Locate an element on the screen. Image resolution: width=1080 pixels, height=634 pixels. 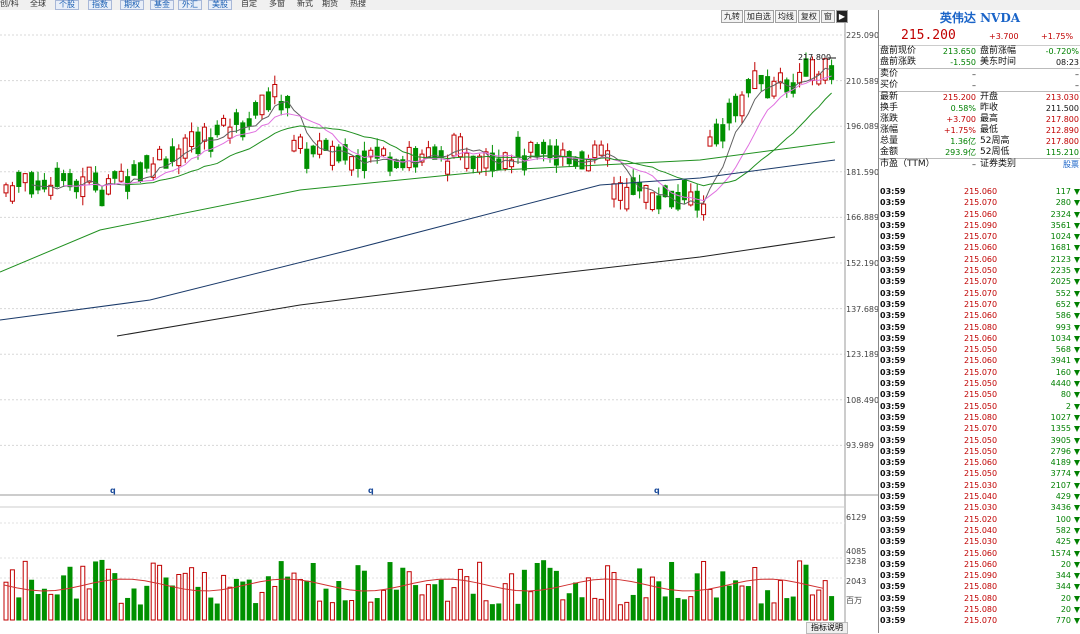
price-tick-label: 196.089 is located at coordinates (863, 127).